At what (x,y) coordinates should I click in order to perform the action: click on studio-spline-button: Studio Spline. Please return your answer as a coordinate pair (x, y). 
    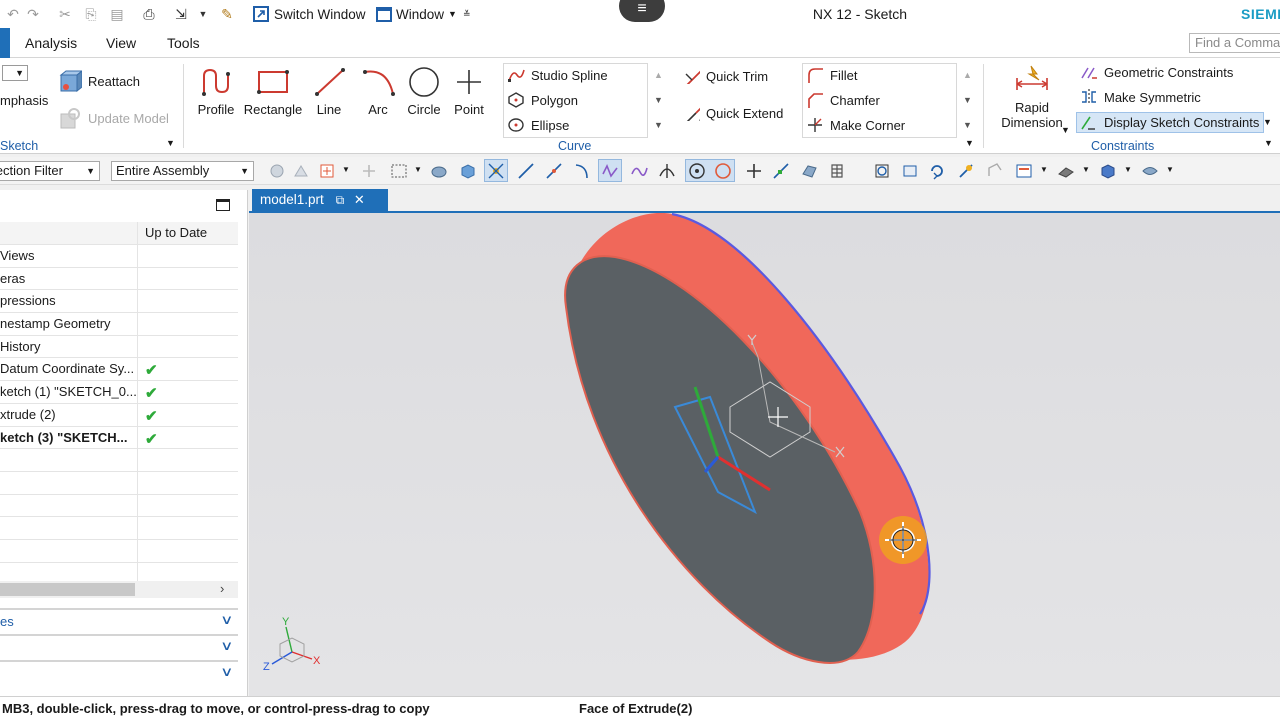
    Looking at the image, I should click on (557, 75).